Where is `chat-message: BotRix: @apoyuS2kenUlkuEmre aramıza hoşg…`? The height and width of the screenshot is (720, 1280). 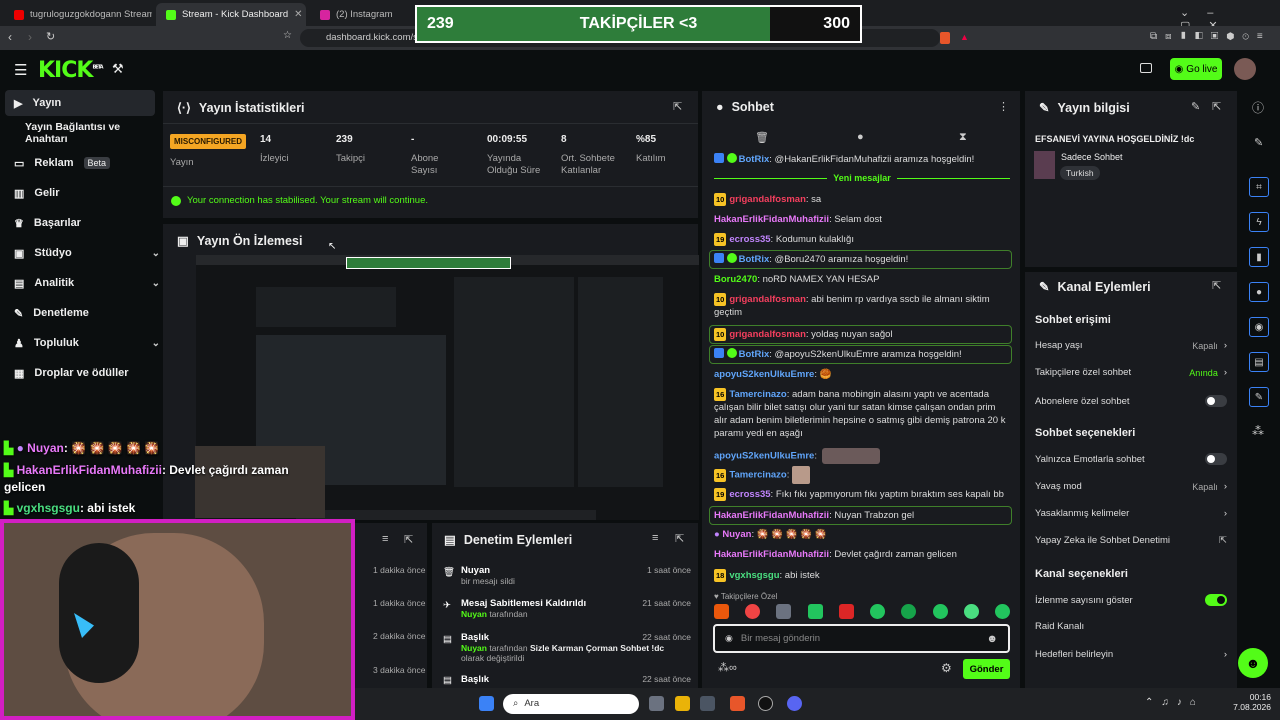
chat-message: BotRix: @apoyuS2kenUlkuEmre aramıza hoşg… is located at coordinates (860, 354).